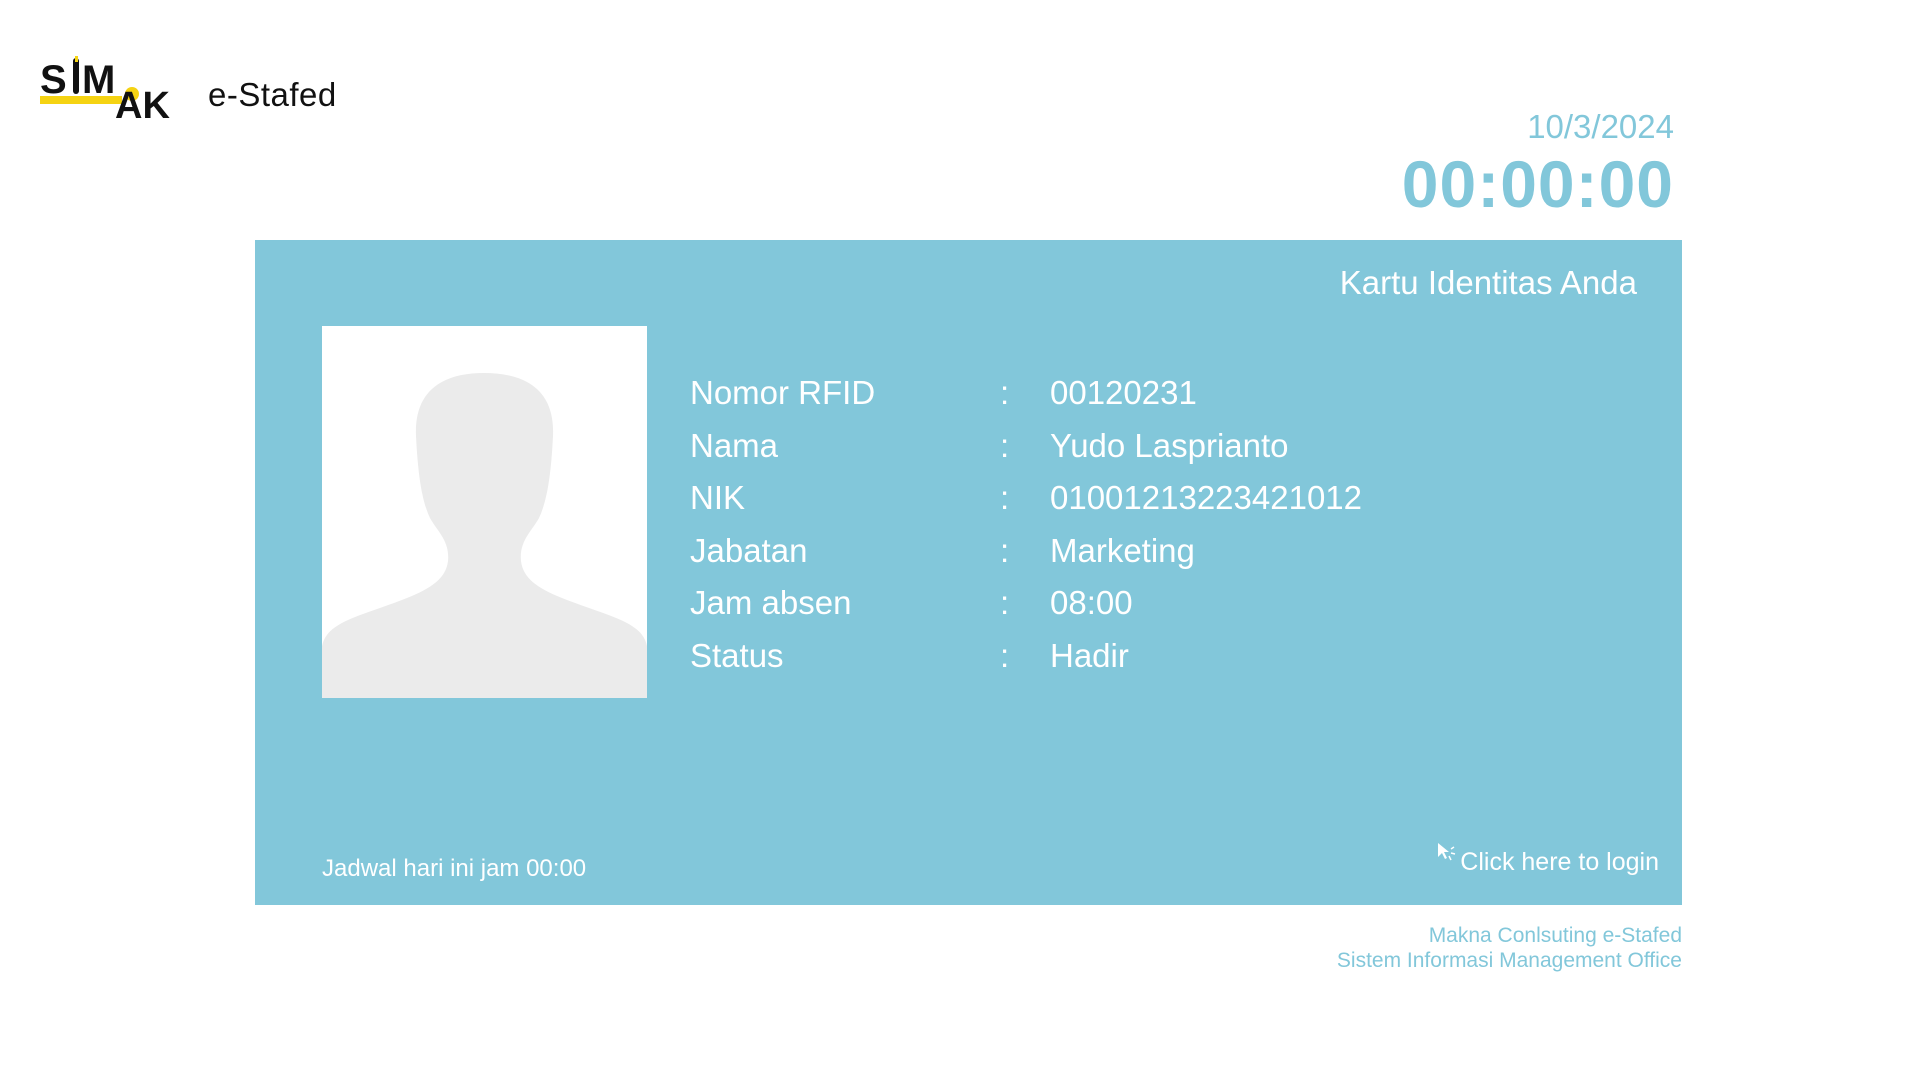 The width and height of the screenshot is (1920, 1080). I want to click on info-value: 08:00, so click(1091, 603).